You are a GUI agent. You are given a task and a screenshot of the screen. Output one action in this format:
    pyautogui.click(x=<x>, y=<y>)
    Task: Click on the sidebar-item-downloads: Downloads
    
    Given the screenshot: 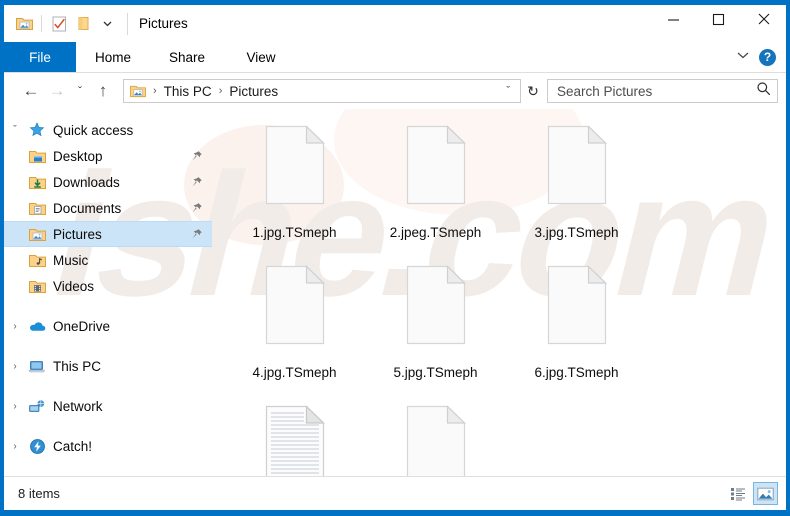 What is the action you would take?
    pyautogui.click(x=108, y=182)
    